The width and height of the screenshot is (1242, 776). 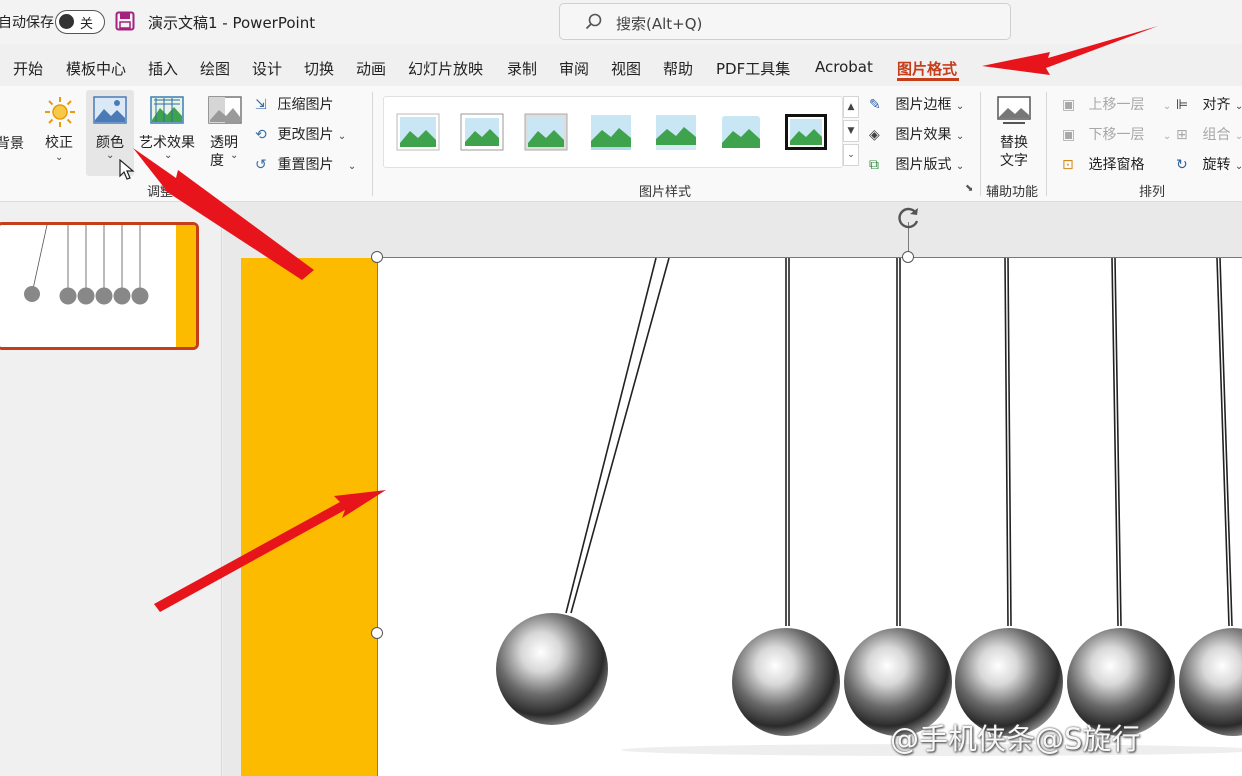 What do you see at coordinates (1070, 50) in the screenshot?
I see `arrow-to-picture-format-tab` at bounding box center [1070, 50].